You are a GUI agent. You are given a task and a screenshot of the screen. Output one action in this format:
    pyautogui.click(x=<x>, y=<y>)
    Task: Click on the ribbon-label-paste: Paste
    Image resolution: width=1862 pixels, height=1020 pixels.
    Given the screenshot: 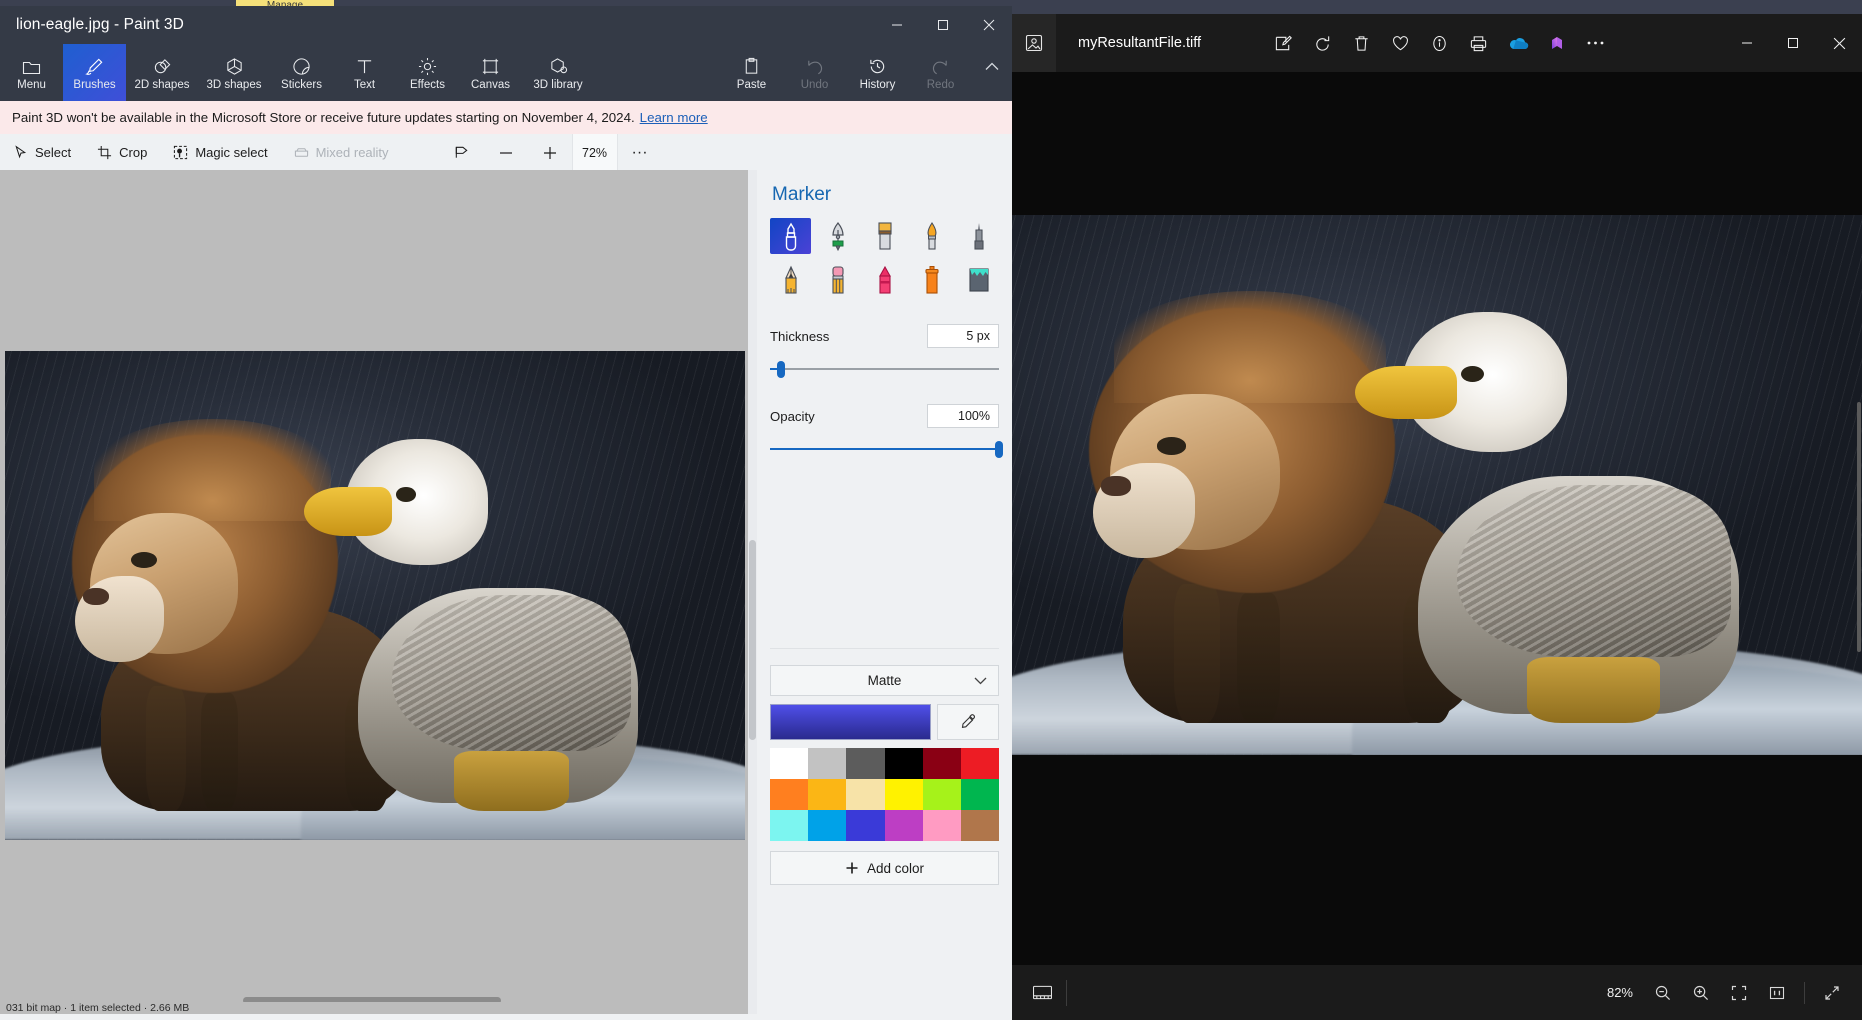 What is the action you would take?
    pyautogui.click(x=751, y=85)
    